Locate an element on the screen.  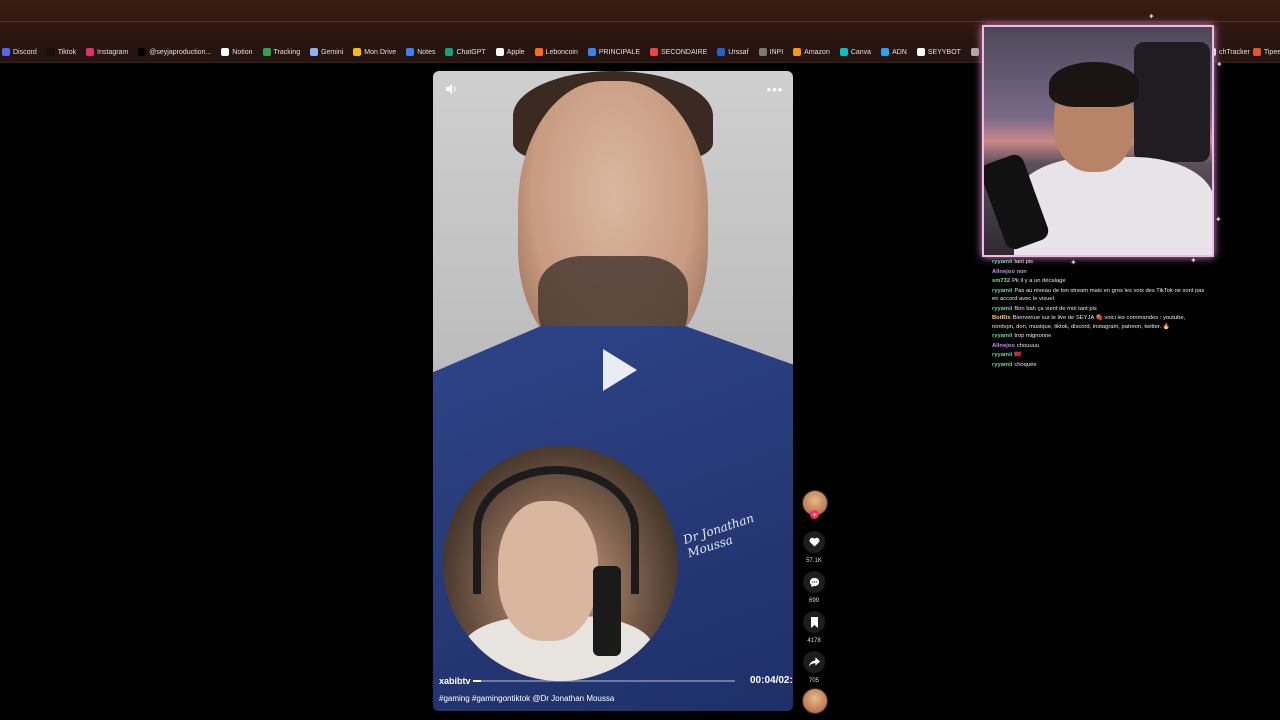
bookmark-canva: Canva is located at coordinates (855, 52).